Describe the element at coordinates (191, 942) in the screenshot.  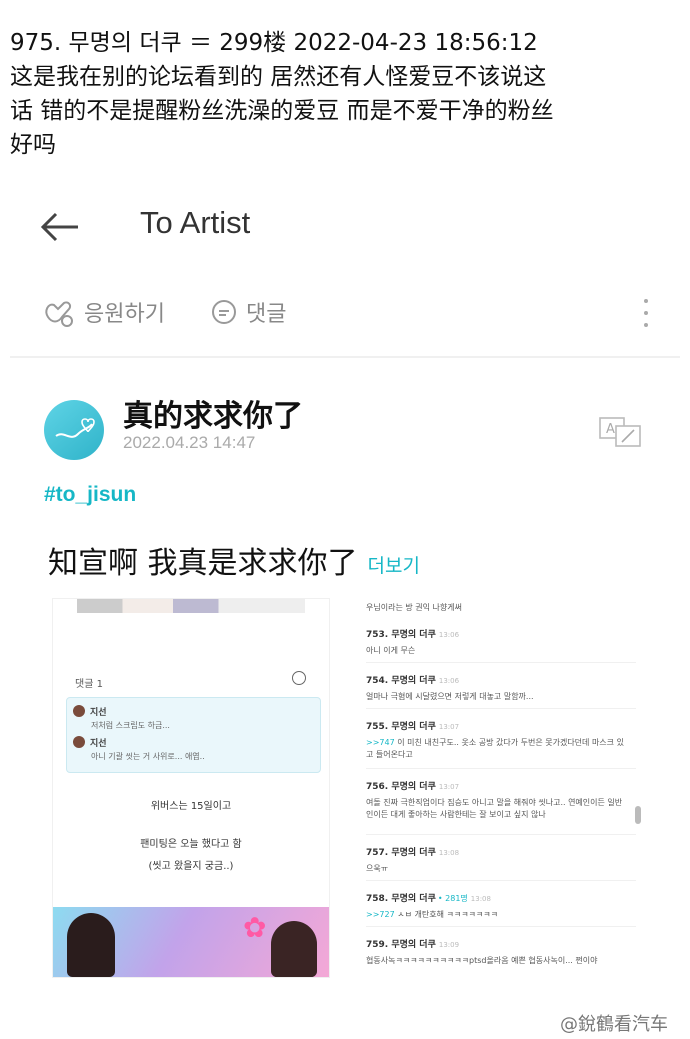
I see `photo-sticker: ✿` at that location.